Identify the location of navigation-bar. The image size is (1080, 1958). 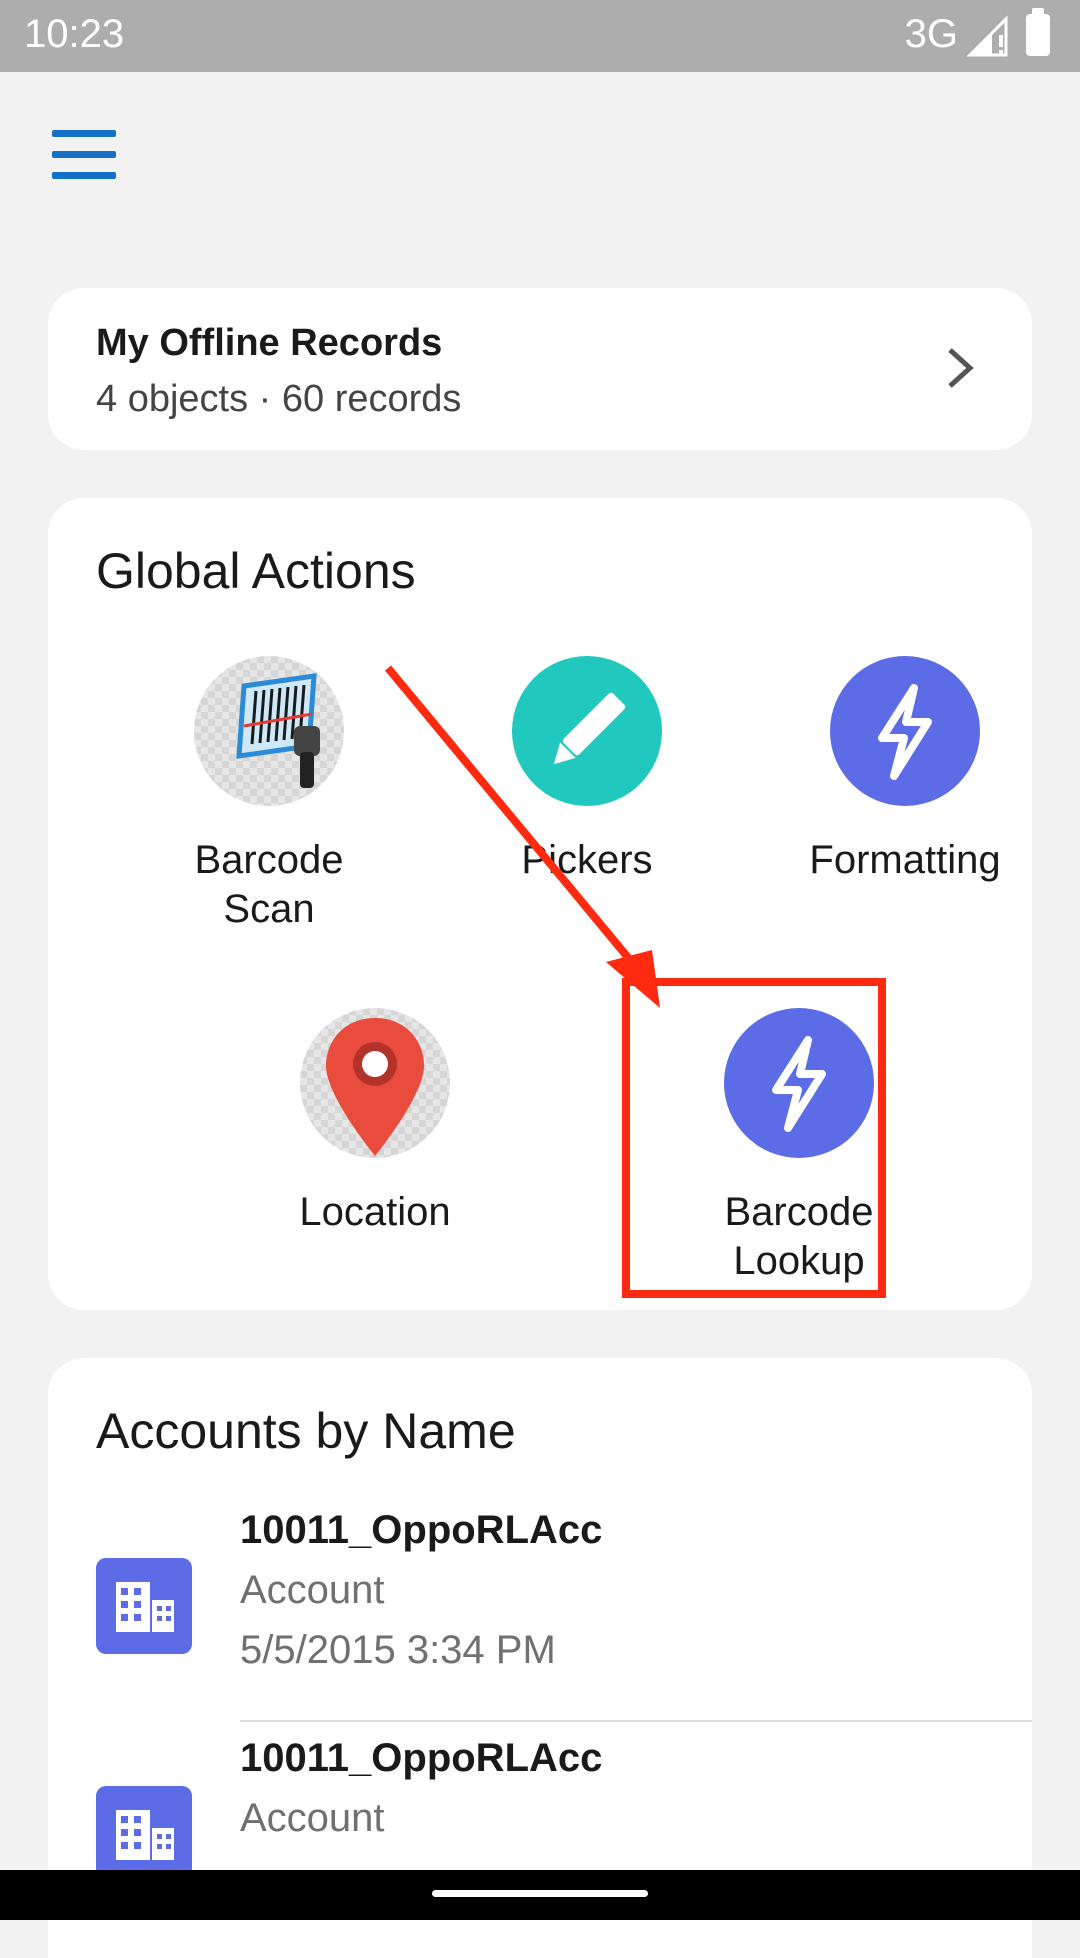
(540, 1895).